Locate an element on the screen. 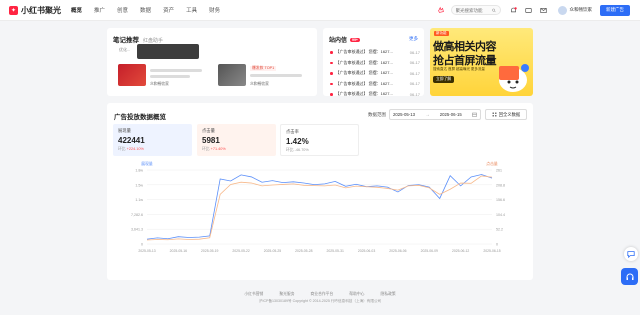  x-tick-label: 2025-06-12 is located at coordinates (460, 251).